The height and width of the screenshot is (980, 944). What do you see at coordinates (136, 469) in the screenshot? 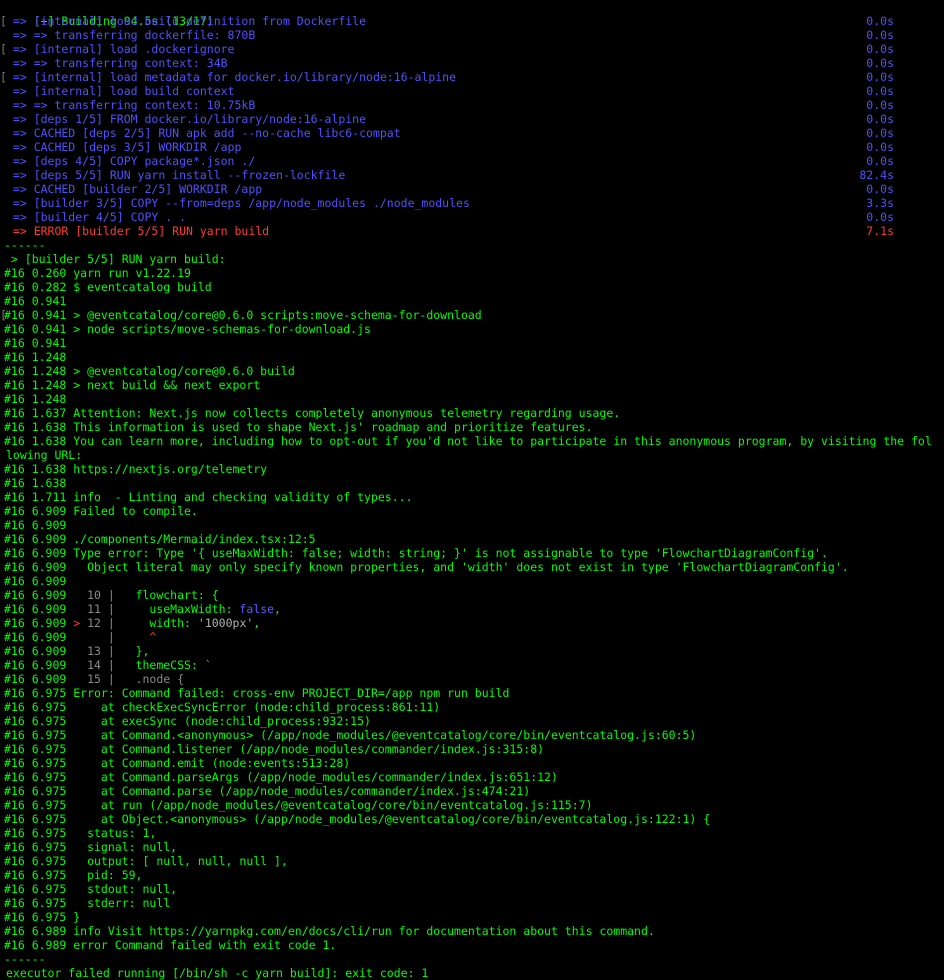
I see `log-text: #16 1.638 https://nextjs.org/telemetry` at bounding box center [136, 469].